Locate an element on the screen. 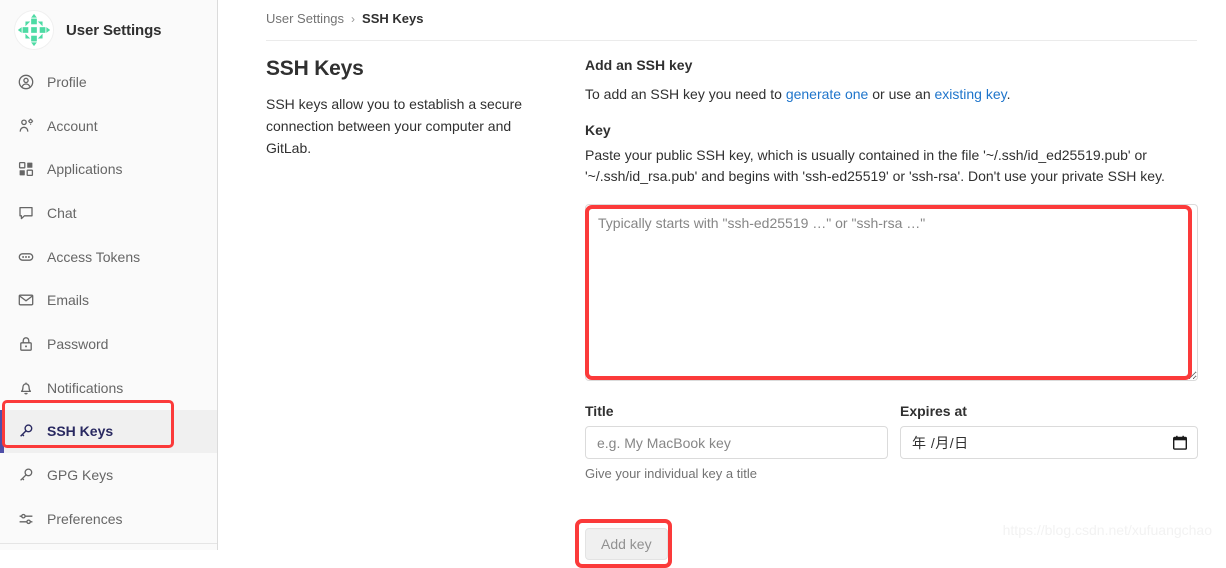 This screenshot has width=1226, height=568. breadcrumb-current: SSH Keys is located at coordinates (393, 18).